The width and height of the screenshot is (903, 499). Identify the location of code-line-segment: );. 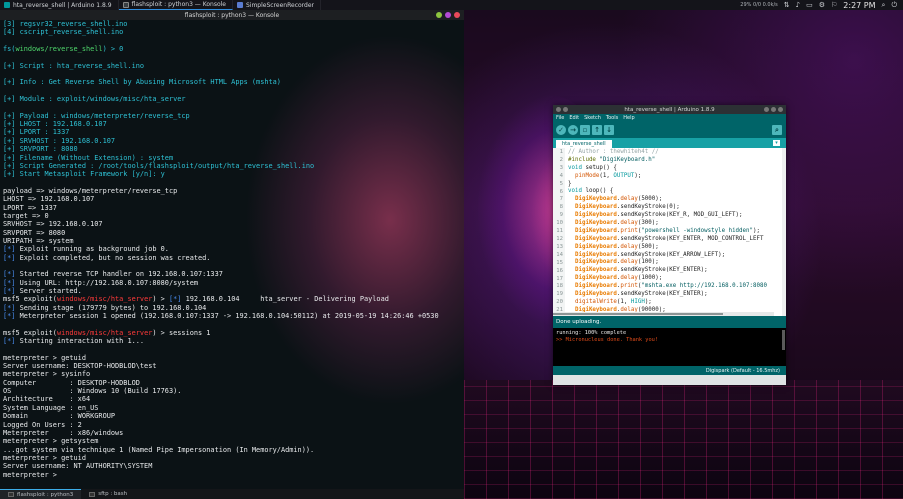
(638, 175).